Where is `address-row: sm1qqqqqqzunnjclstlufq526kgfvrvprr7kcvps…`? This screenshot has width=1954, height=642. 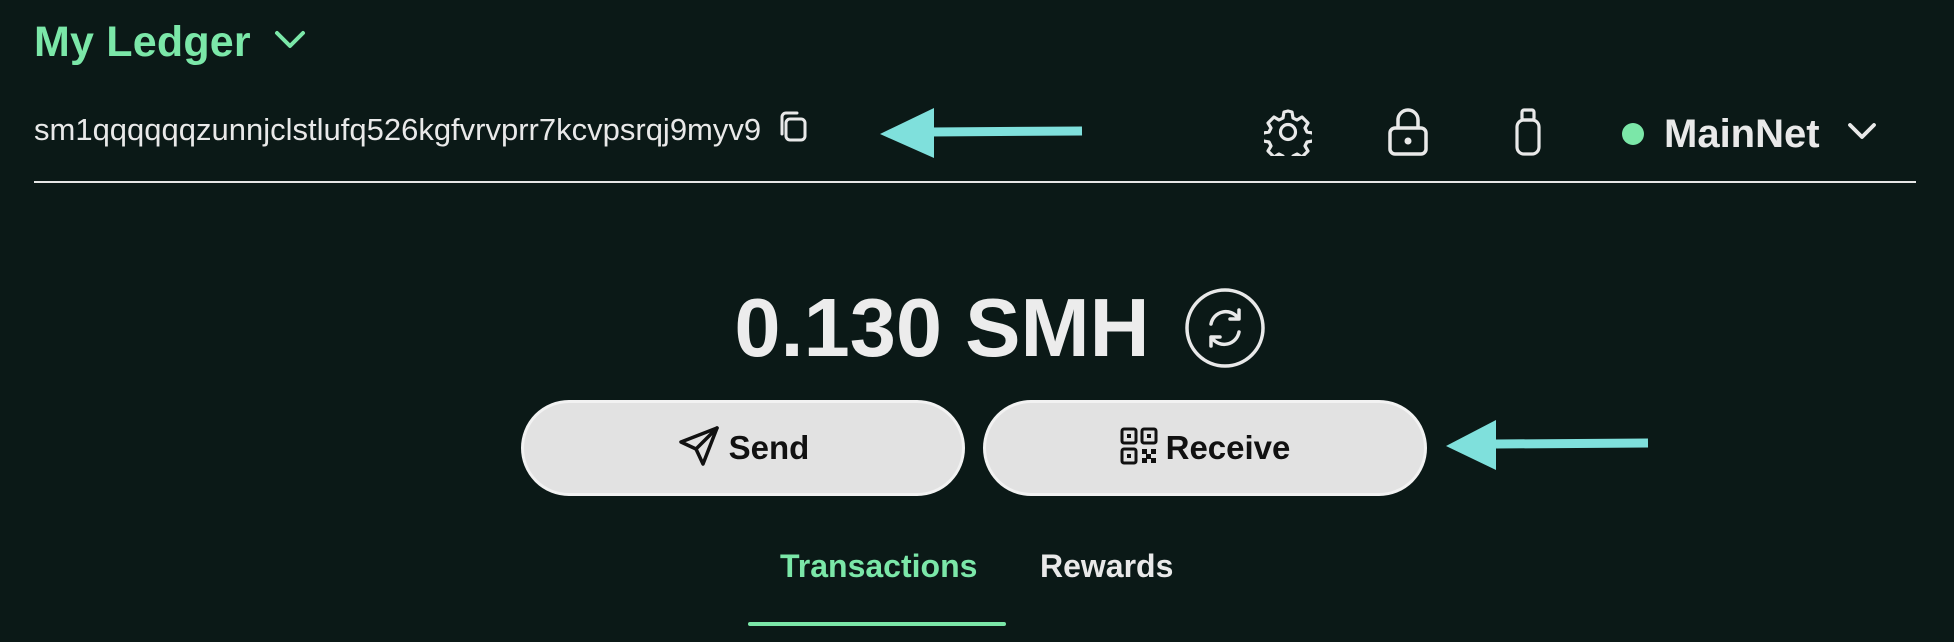 address-row: sm1qqqqqqzunnjclstlufq526kgfvrvprr7kcvps… is located at coordinates (421, 129).